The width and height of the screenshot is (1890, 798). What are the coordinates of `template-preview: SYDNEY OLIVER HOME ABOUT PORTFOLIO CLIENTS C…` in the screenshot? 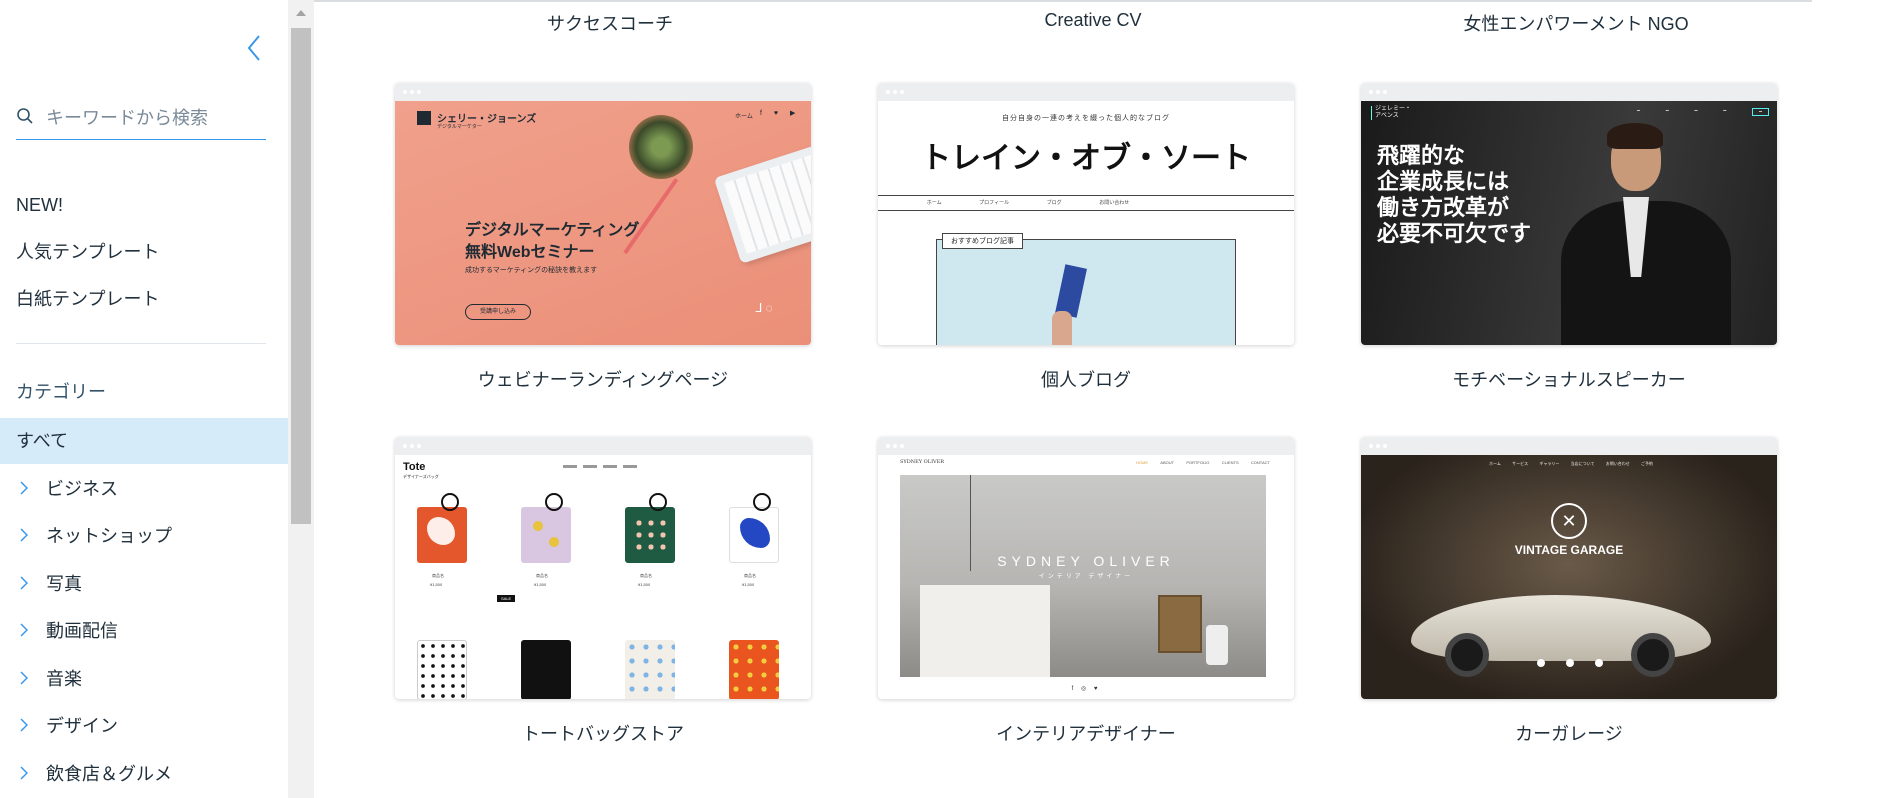 It's located at (1086, 577).